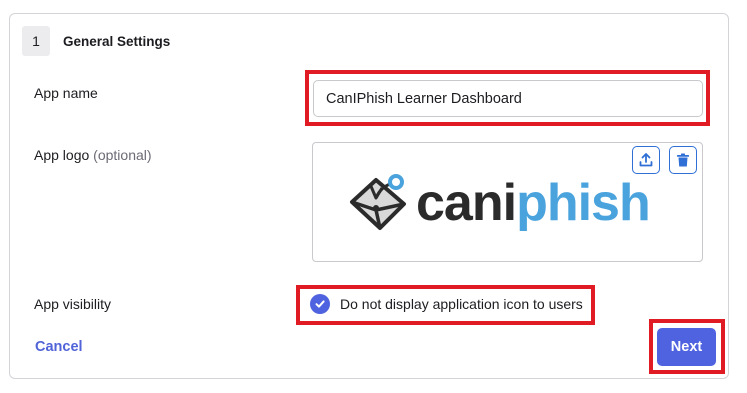 Image resolution: width=747 pixels, height=393 pixels. What do you see at coordinates (583, 203) in the screenshot?
I see `logo-wordmark-blue: phish` at bounding box center [583, 203].